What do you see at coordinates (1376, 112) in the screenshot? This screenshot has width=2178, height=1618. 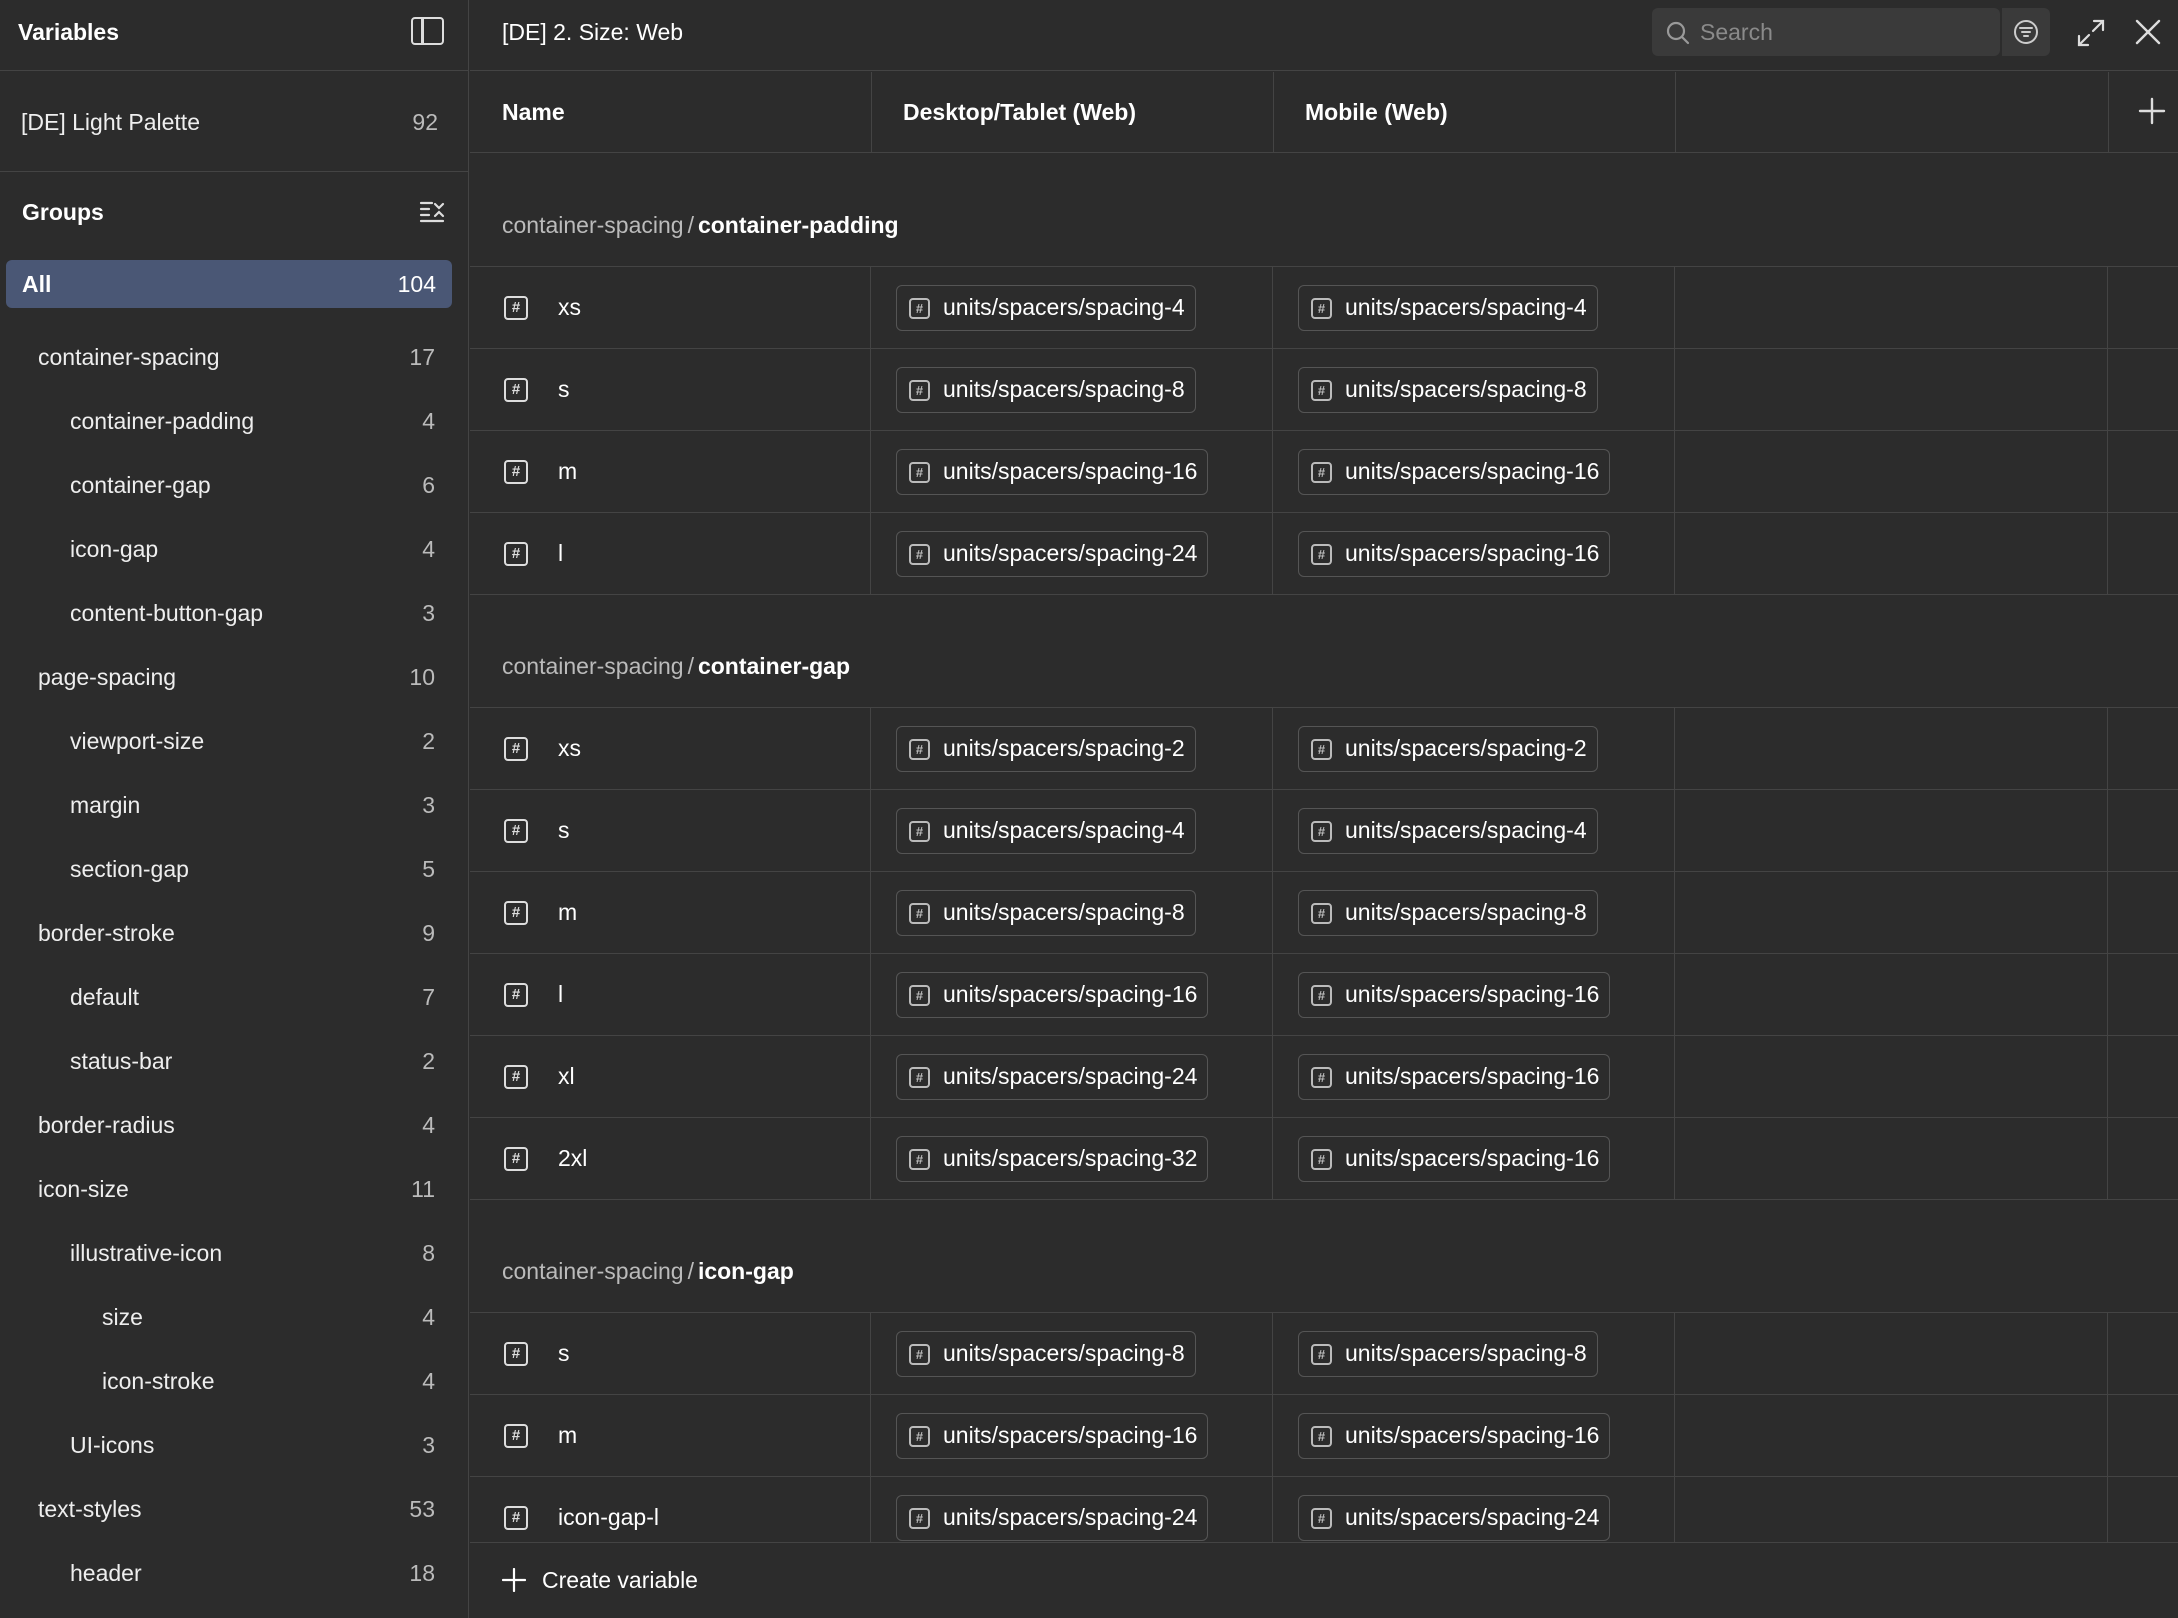 I see `column-header-mobile: Mobile (Web)` at bounding box center [1376, 112].